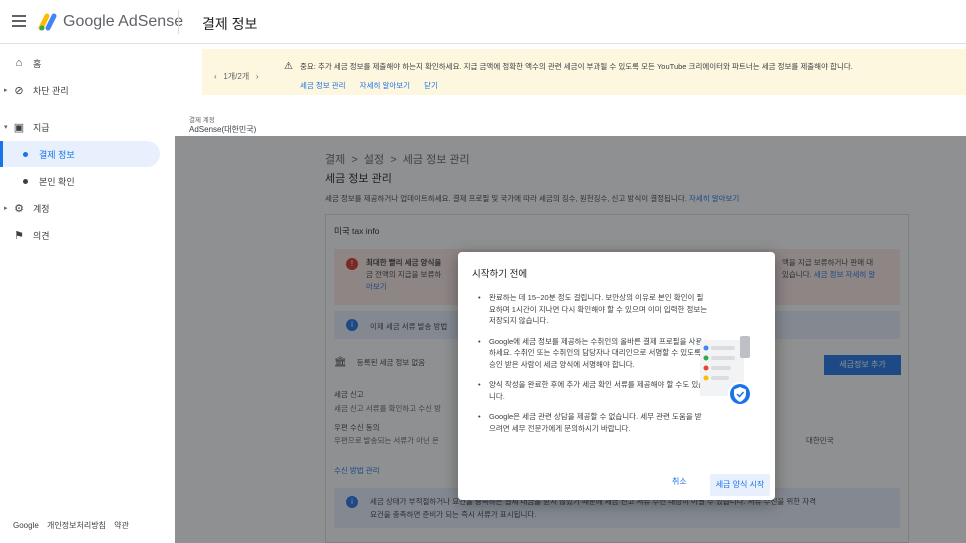  What do you see at coordinates (178, 22) in the screenshot?
I see `divider` at bounding box center [178, 22].